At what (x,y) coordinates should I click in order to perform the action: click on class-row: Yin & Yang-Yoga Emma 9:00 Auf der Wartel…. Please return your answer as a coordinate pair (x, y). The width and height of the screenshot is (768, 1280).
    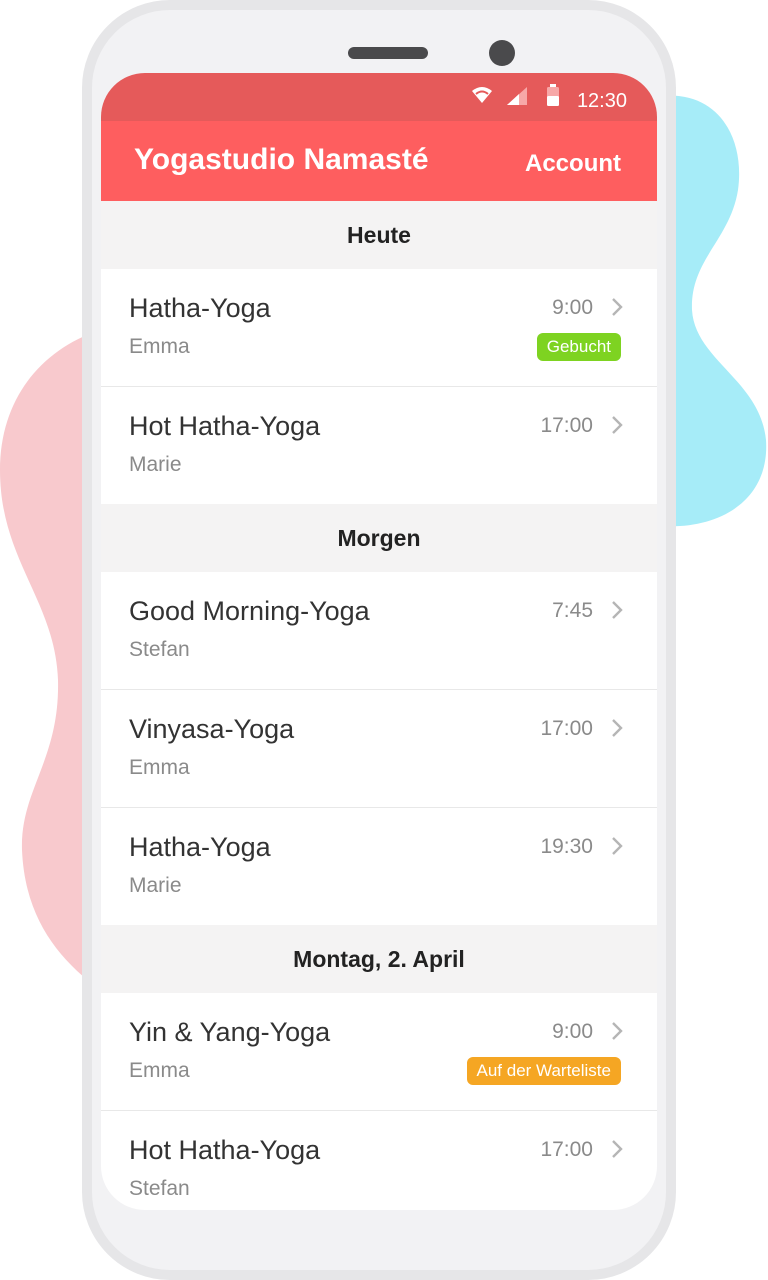
    Looking at the image, I should click on (379, 1052).